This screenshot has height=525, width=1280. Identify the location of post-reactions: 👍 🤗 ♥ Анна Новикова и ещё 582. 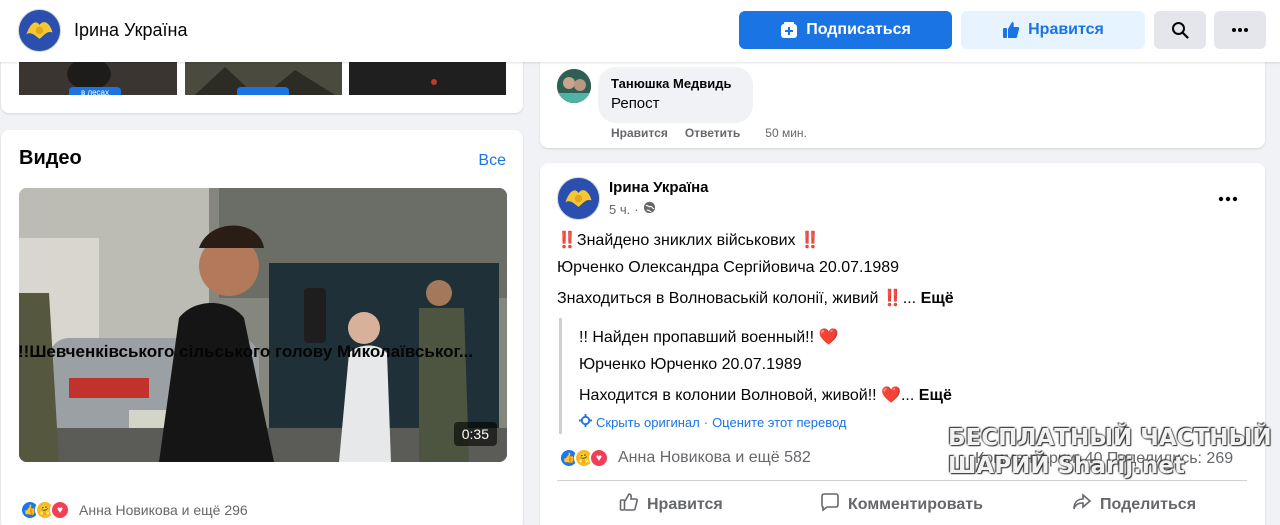
(685, 458).